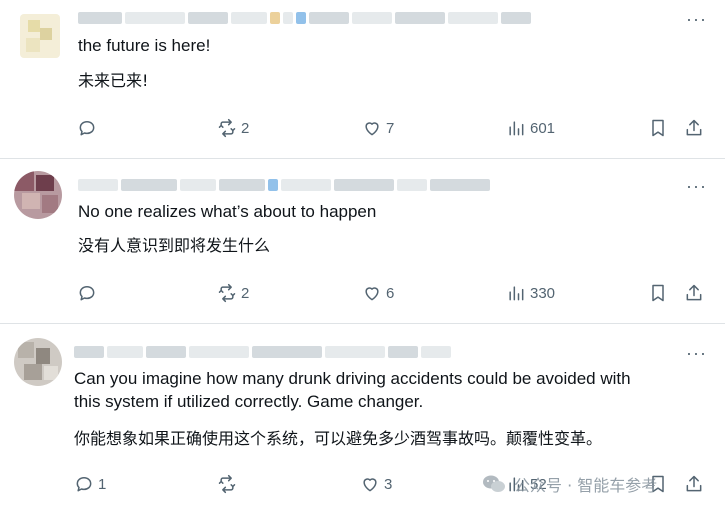 The width and height of the screenshot is (725, 515). I want to click on post-text-cn: 你能想象如果正确使用这个系统，可以避免多少酒驾事故吗。颠覆性变革。, so click(338, 438).